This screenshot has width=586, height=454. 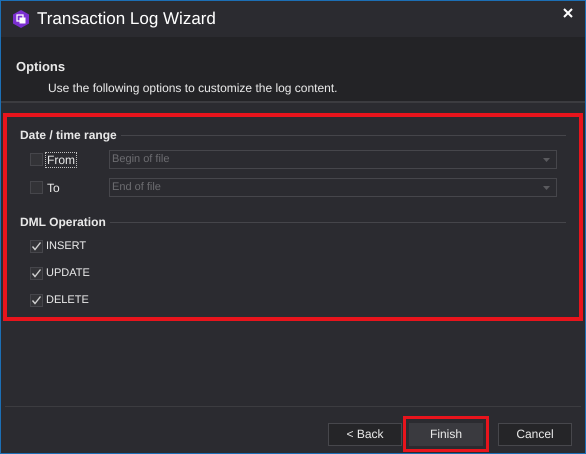 I want to click on wizard-button: < Back, so click(x=365, y=434).